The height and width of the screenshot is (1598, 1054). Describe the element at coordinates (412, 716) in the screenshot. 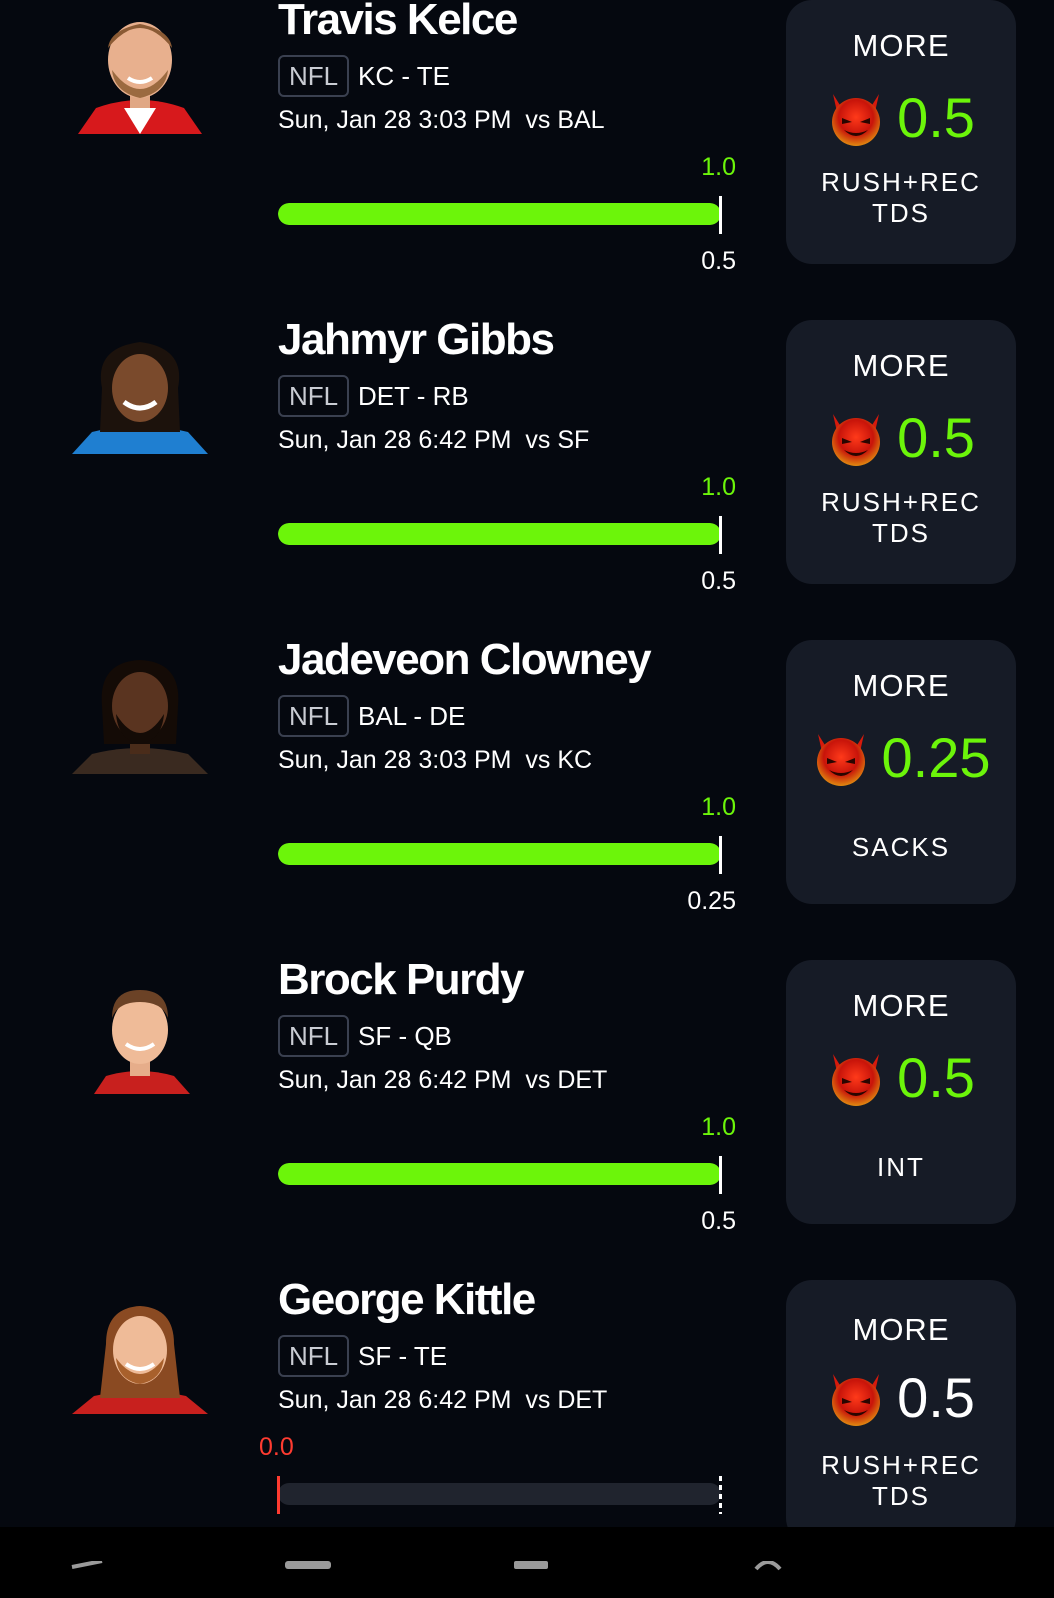

I see `team-position: BAL - DE` at that location.